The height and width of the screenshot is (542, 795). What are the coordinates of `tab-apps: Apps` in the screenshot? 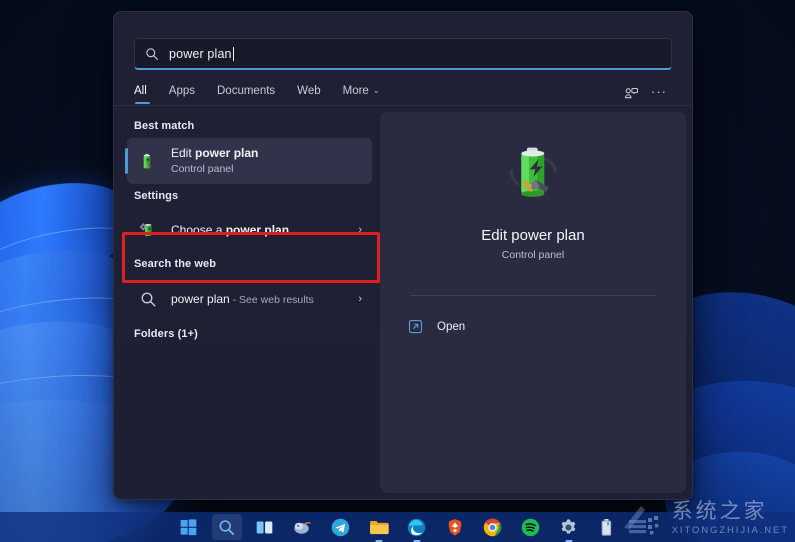 It's located at (182, 94).